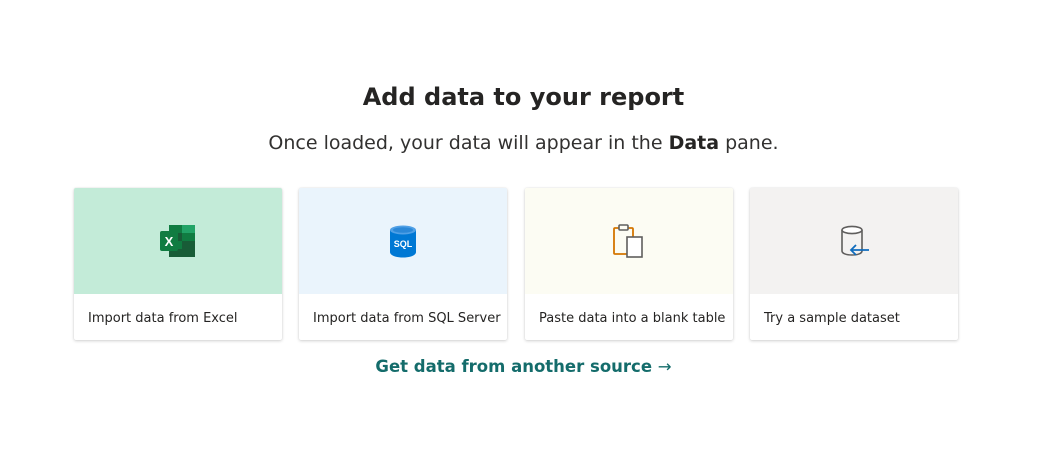 The width and height of the screenshot is (1047, 471). I want to click on import-excel-label: Import data from Excel, so click(163, 318).